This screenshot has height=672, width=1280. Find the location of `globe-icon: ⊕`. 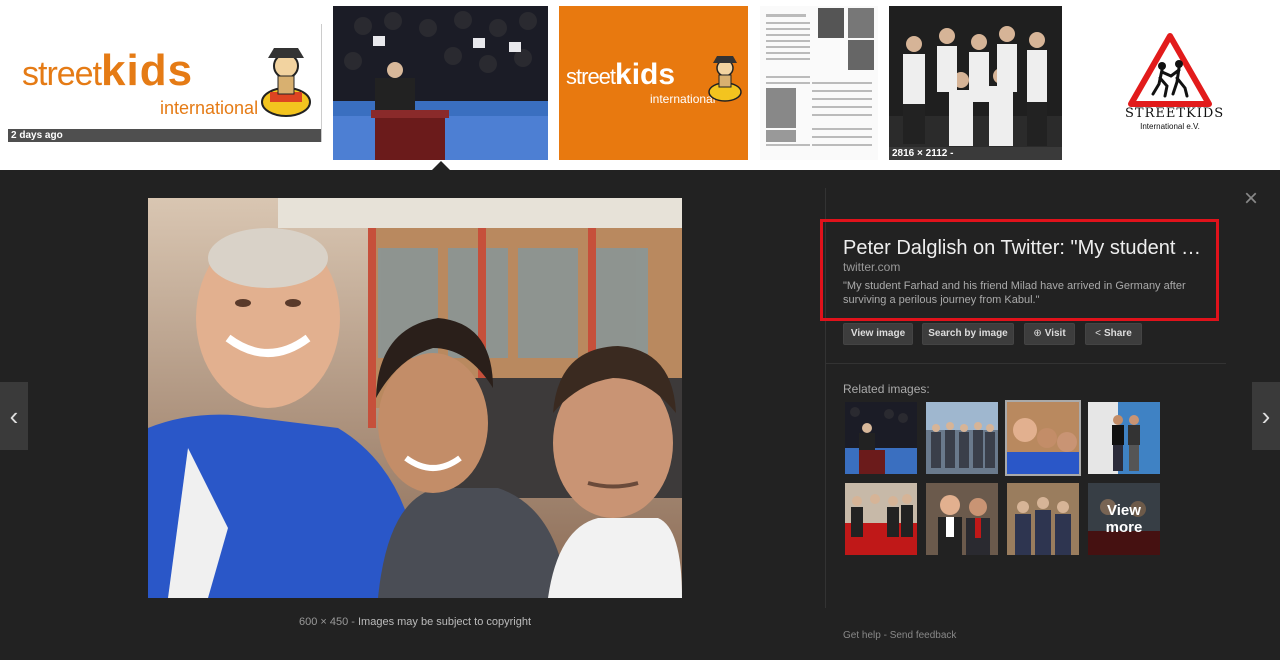

globe-icon: ⊕ is located at coordinates (1037, 333).